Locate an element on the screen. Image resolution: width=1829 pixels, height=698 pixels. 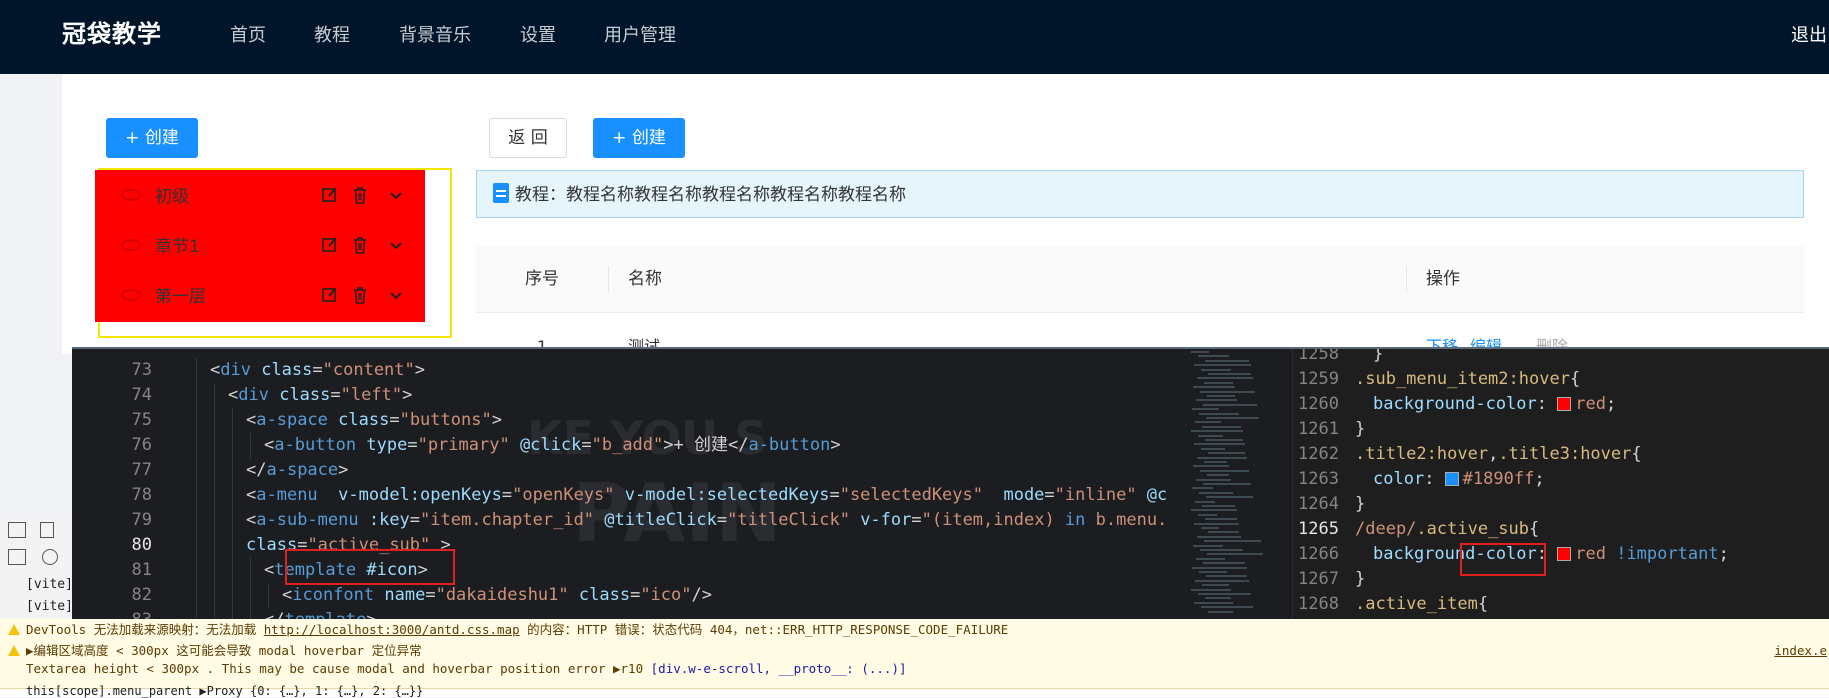
nav-item-tutorials: 教程 is located at coordinates (332, 36).